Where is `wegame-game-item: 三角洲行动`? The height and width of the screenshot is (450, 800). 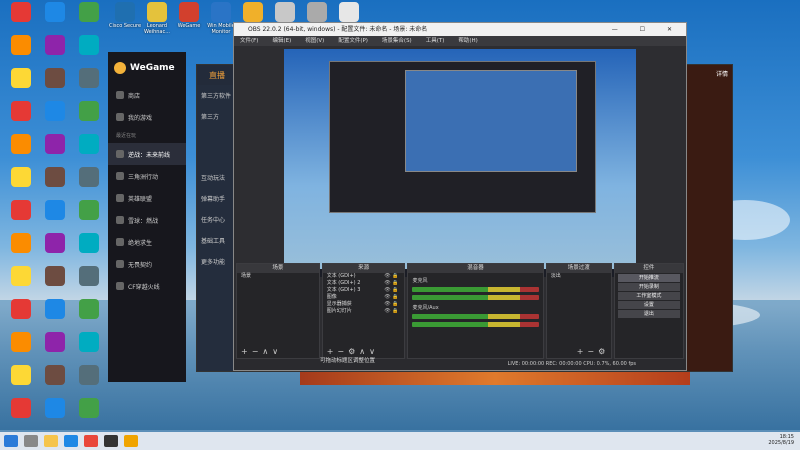 wegame-game-item: 三角洲行动 is located at coordinates (147, 176).